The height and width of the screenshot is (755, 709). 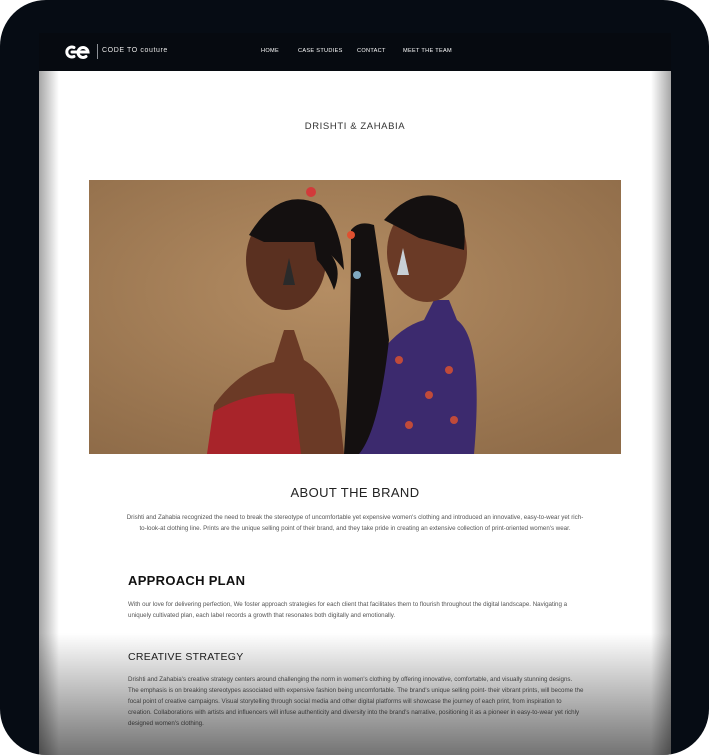 What do you see at coordinates (135, 50) in the screenshot?
I see `brand-logo-text: CODE TO couture` at bounding box center [135, 50].